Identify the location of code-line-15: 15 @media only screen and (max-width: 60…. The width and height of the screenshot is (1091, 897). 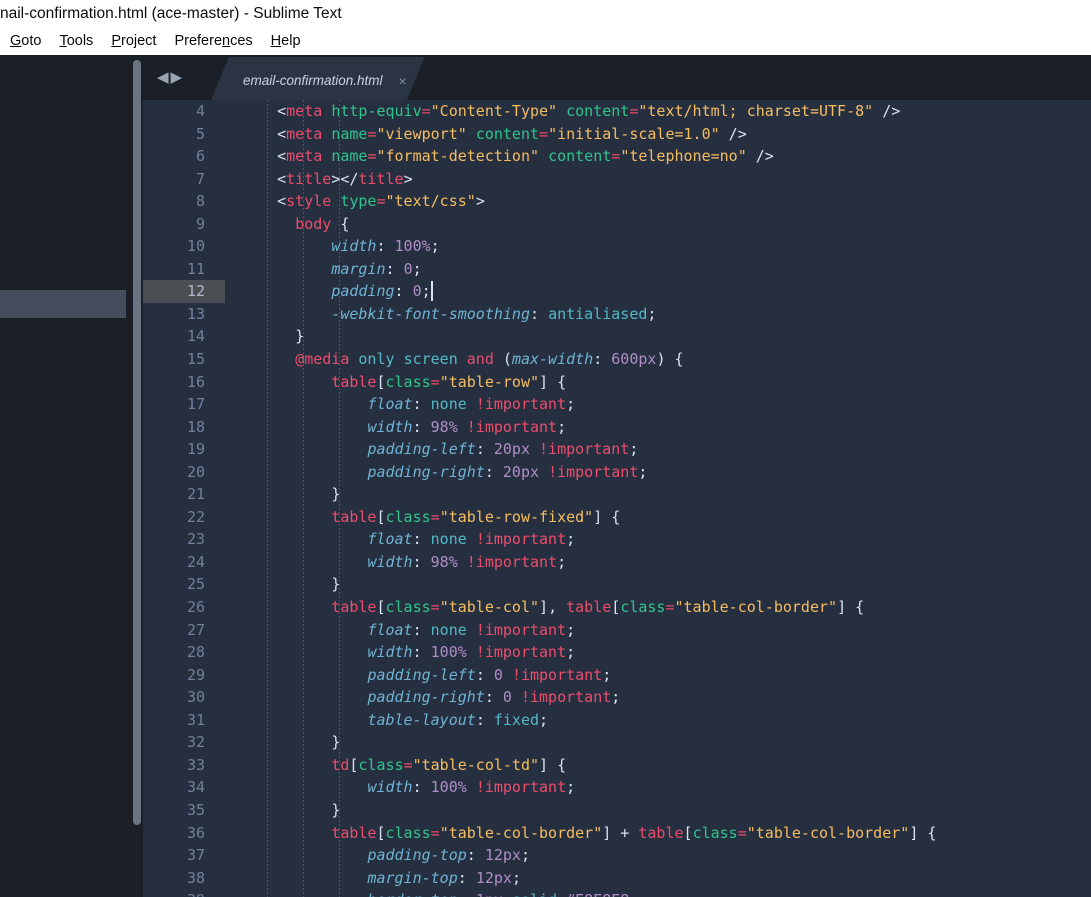
(617, 359).